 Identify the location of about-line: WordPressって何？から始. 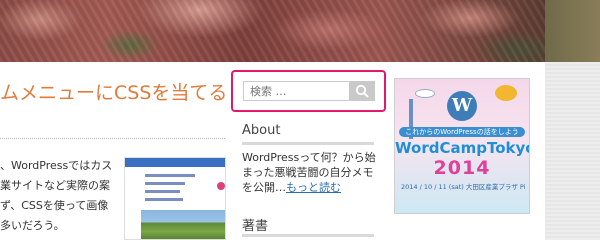
(309, 157).